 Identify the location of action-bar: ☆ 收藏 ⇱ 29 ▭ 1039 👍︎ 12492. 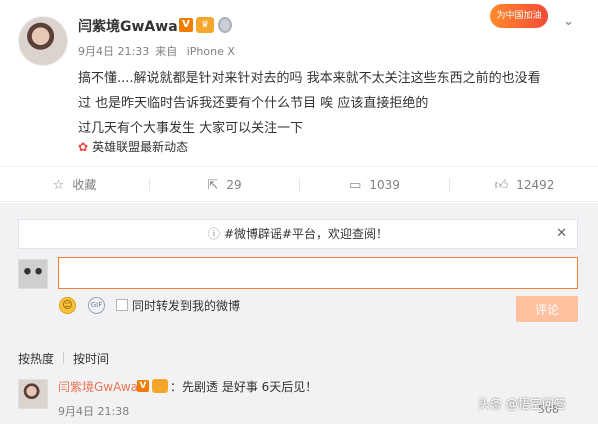
(299, 184).